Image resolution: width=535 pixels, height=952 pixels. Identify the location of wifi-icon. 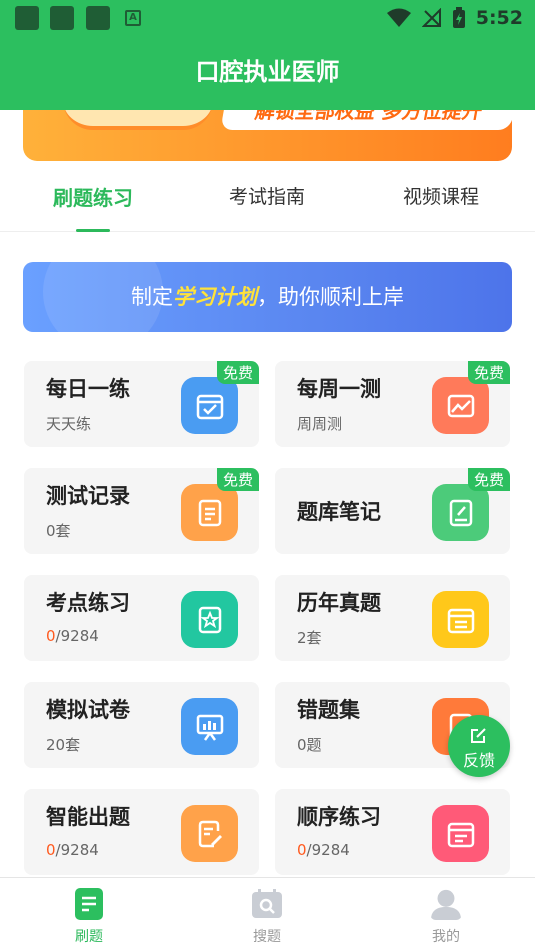
(398, 17).